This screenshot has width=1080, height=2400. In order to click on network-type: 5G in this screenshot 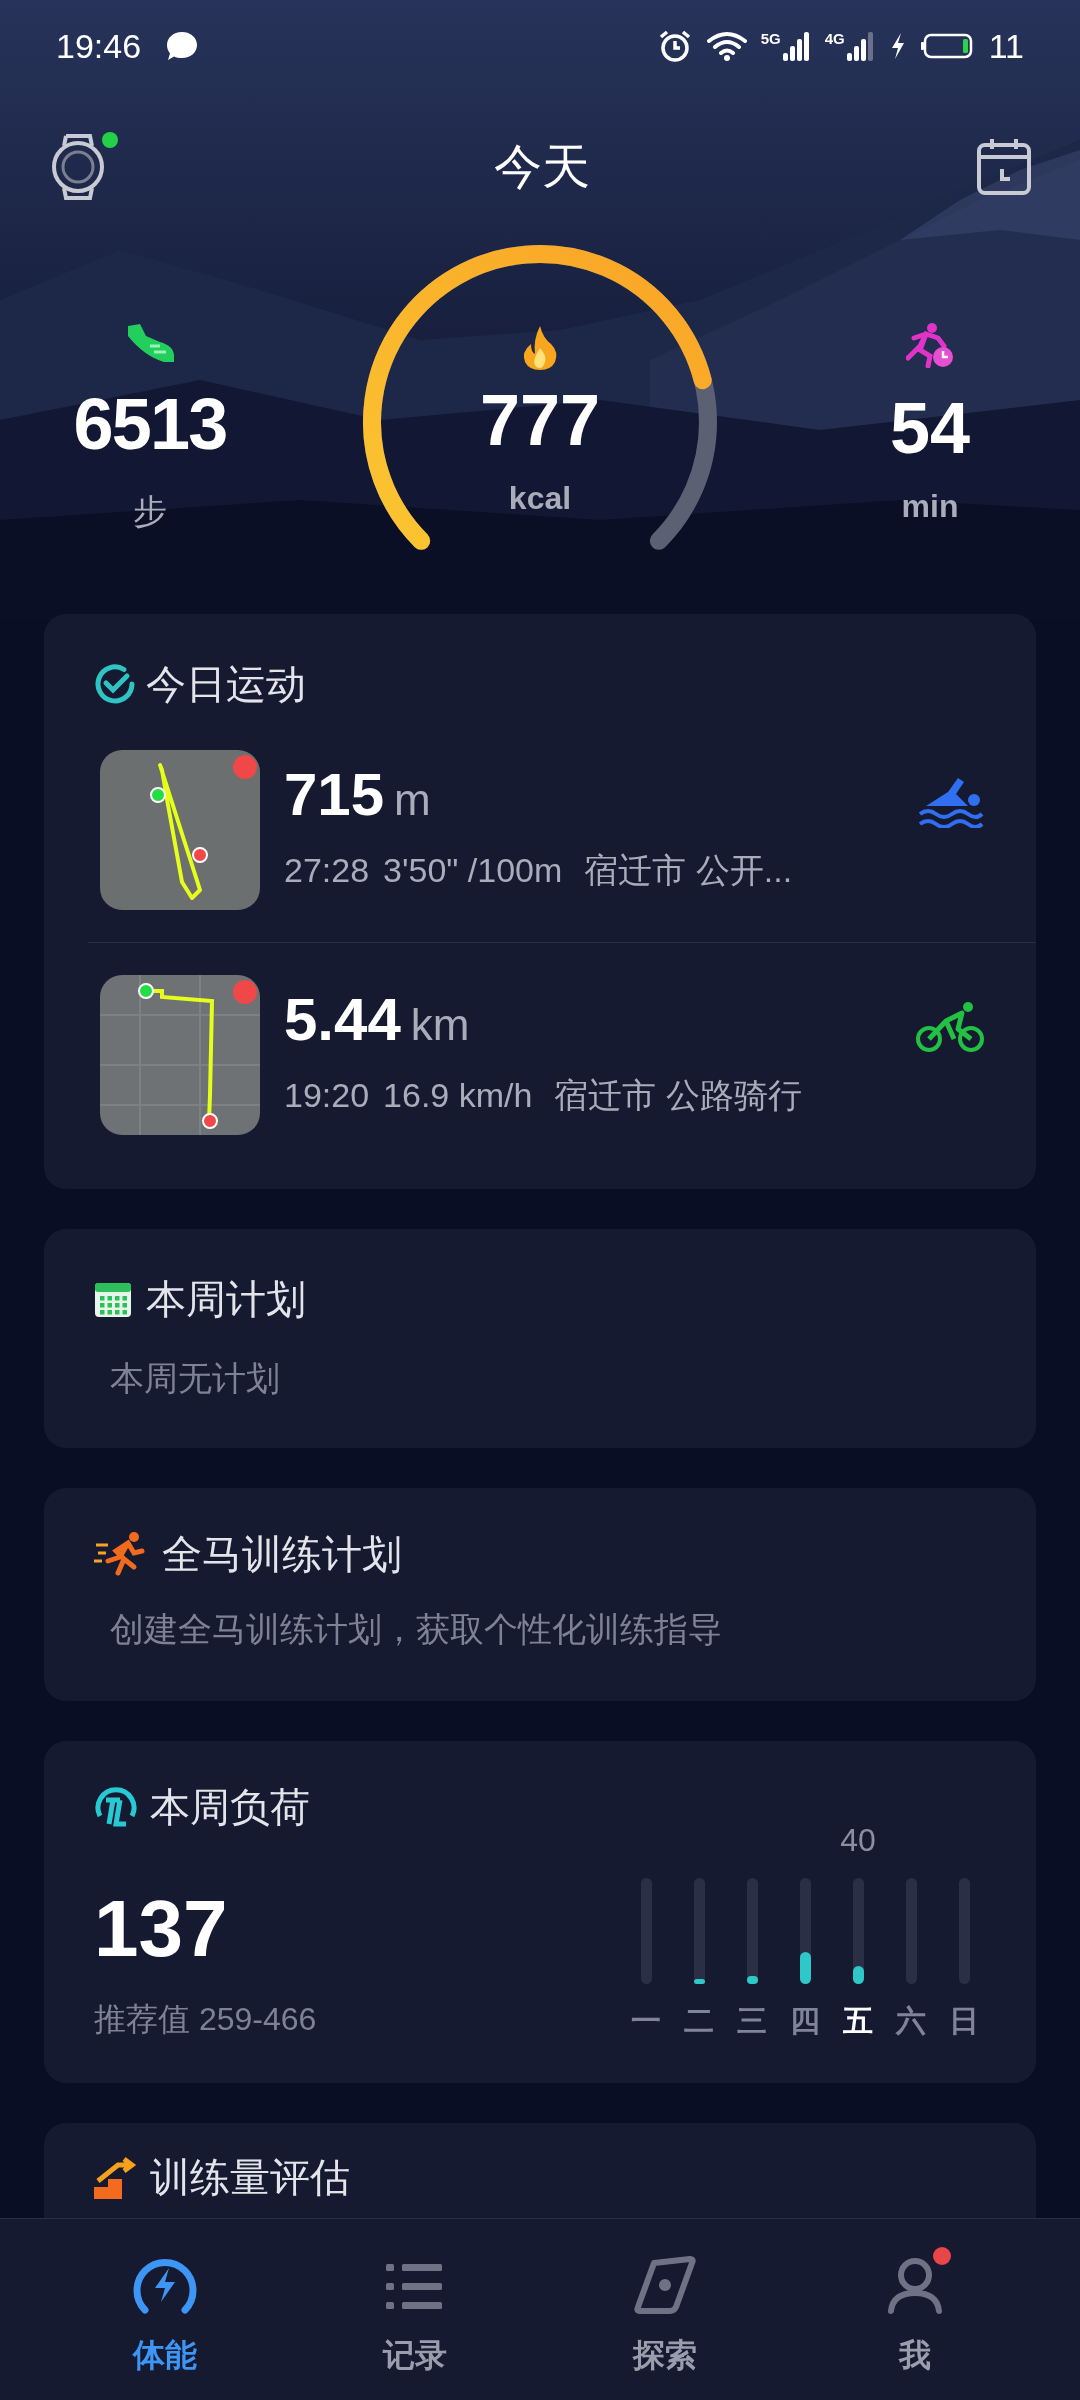, I will do `click(770, 38)`.